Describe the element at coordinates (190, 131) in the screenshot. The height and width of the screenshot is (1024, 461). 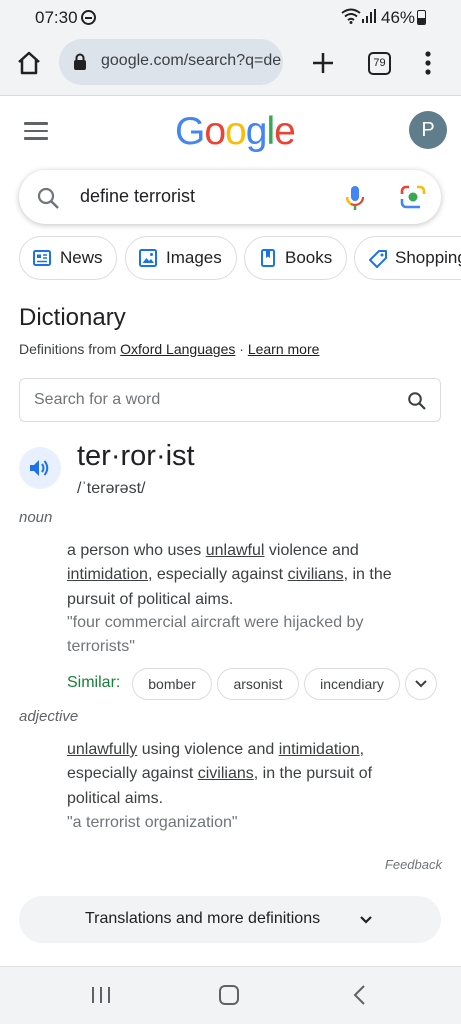
I see `logo-letter: G` at that location.